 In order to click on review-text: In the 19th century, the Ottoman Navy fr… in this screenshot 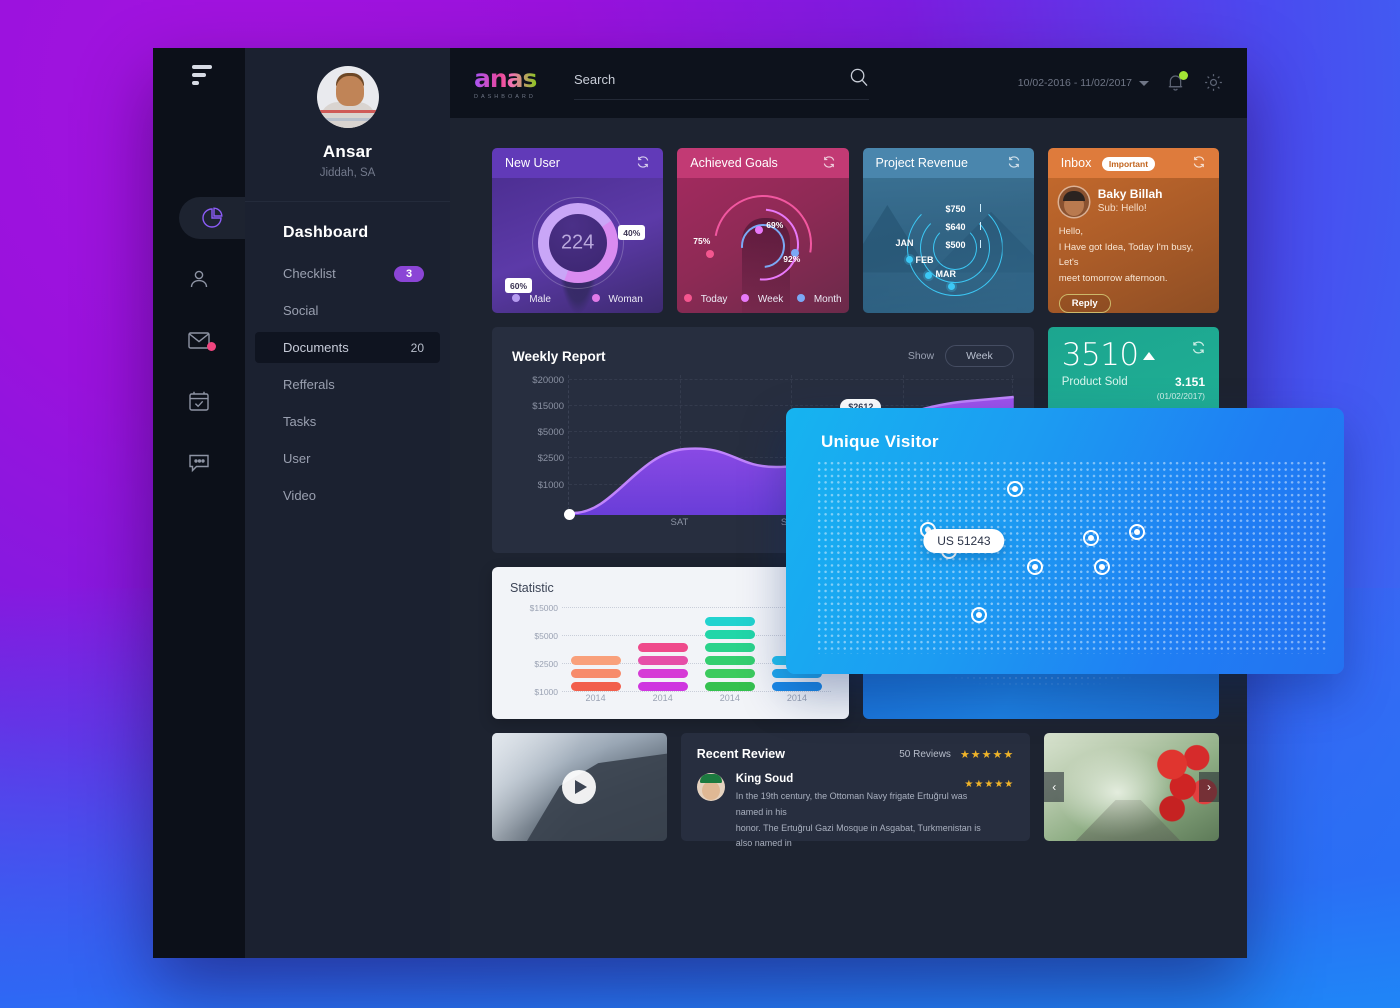, I will do `click(864, 820)`.